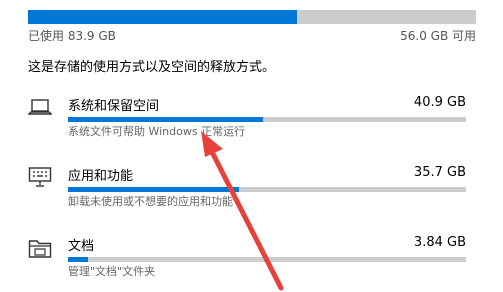 This screenshot has height=292, width=503. What do you see at coordinates (438, 36) in the screenshot?
I see `free-space-label: 56.0 GB 可用` at bounding box center [438, 36].